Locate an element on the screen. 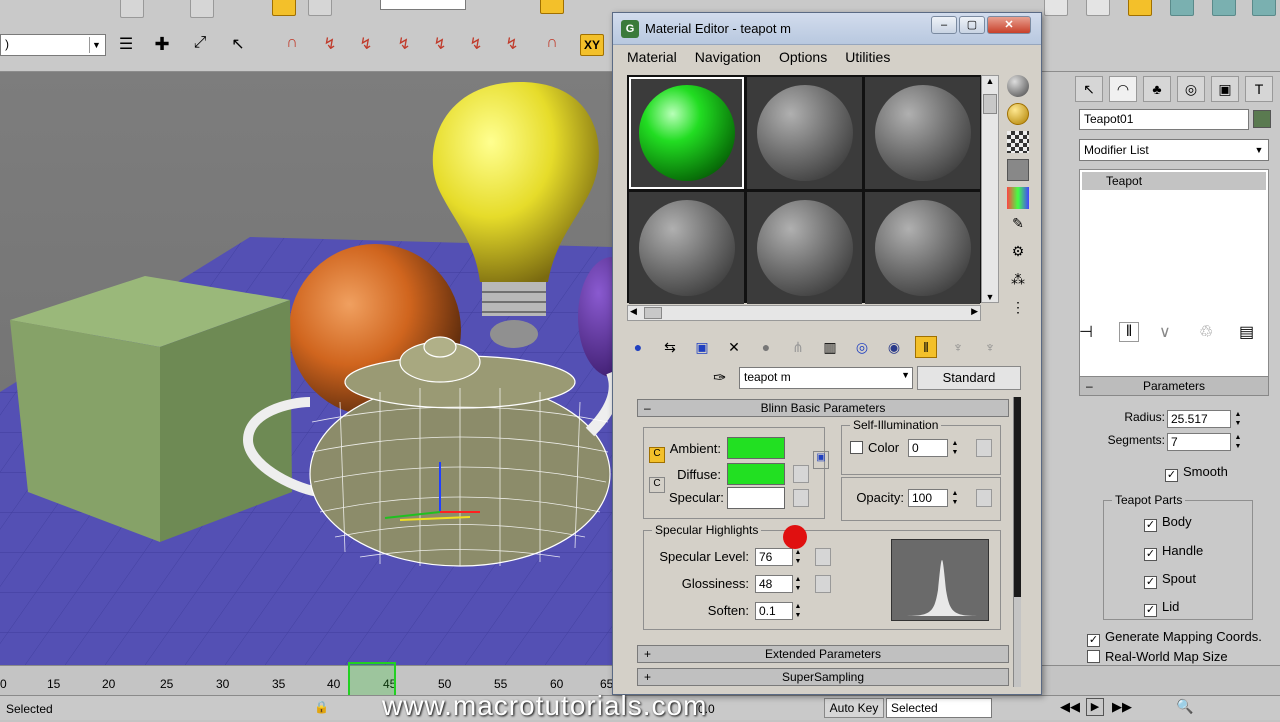  sample-type-icon is located at coordinates (1018, 86).